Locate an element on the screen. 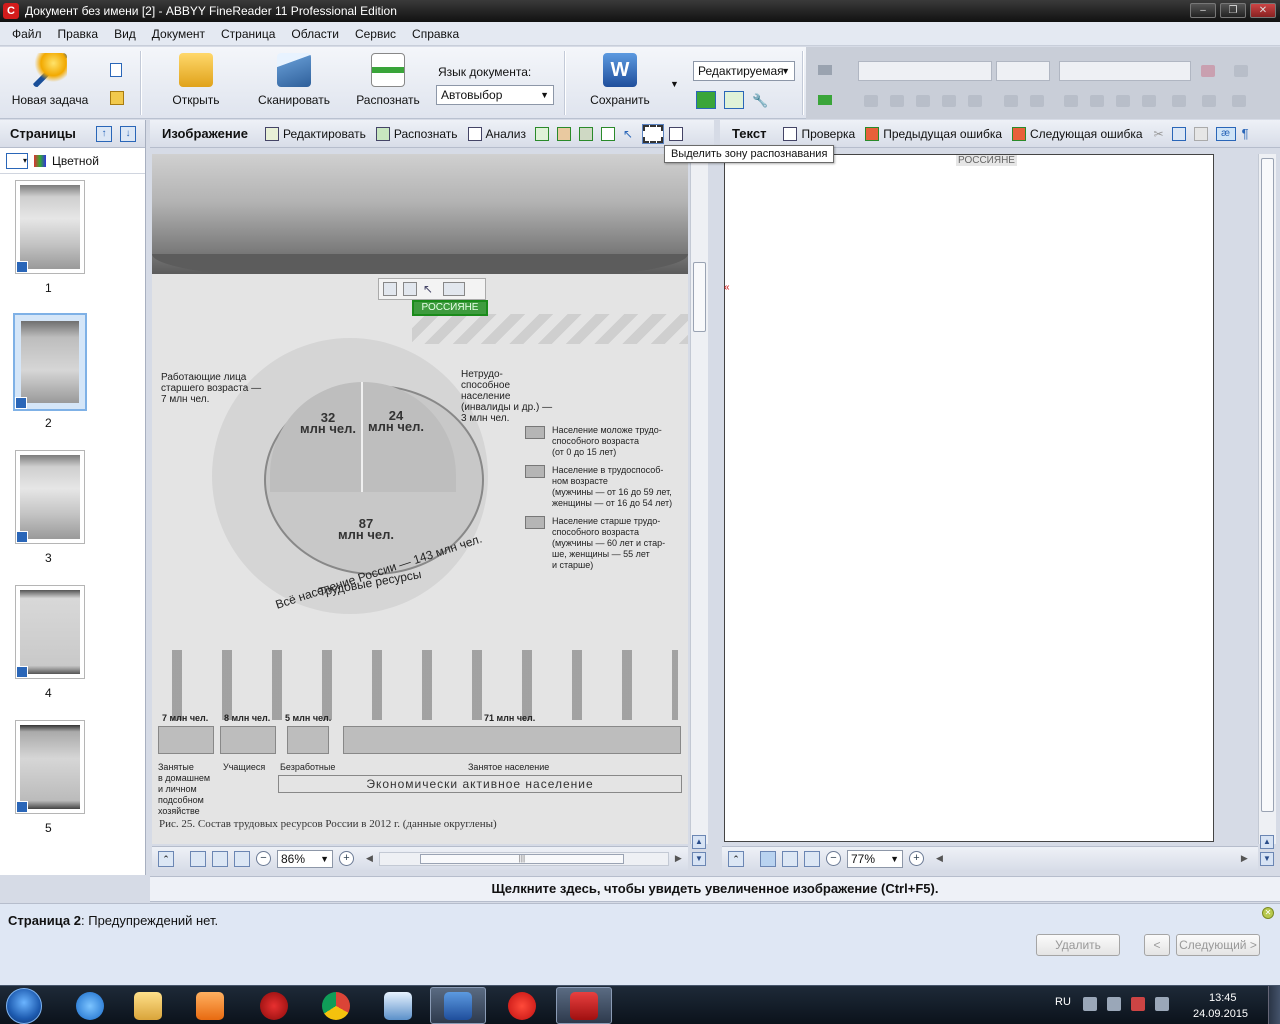 This screenshot has width=1280, height=1024. tray-network-icon is located at coordinates (1090, 1004).